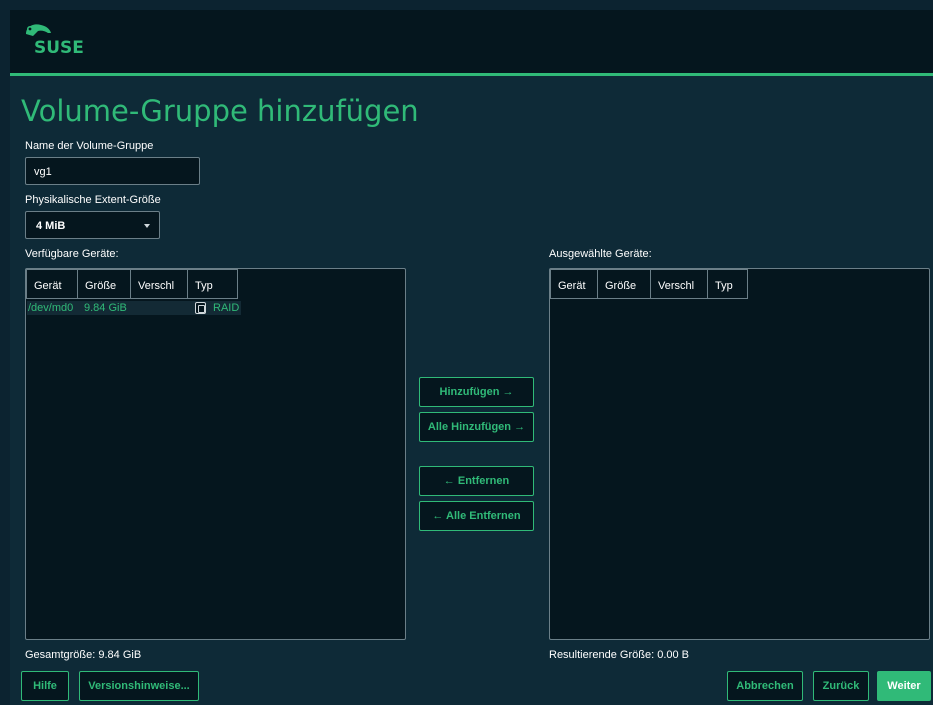 This screenshot has width=933, height=705. Describe the element at coordinates (476, 392) in the screenshot. I see `add-button: Hinzufügen →` at that location.